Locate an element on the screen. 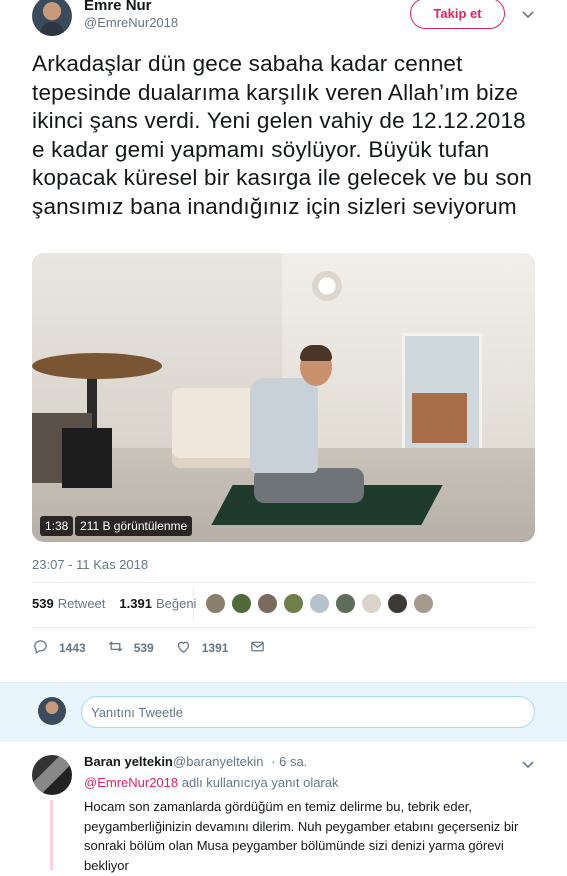 Image resolution: width=567 pixels, height=876 pixels. reply-author-handle: @baranyeltekin is located at coordinates (218, 761).